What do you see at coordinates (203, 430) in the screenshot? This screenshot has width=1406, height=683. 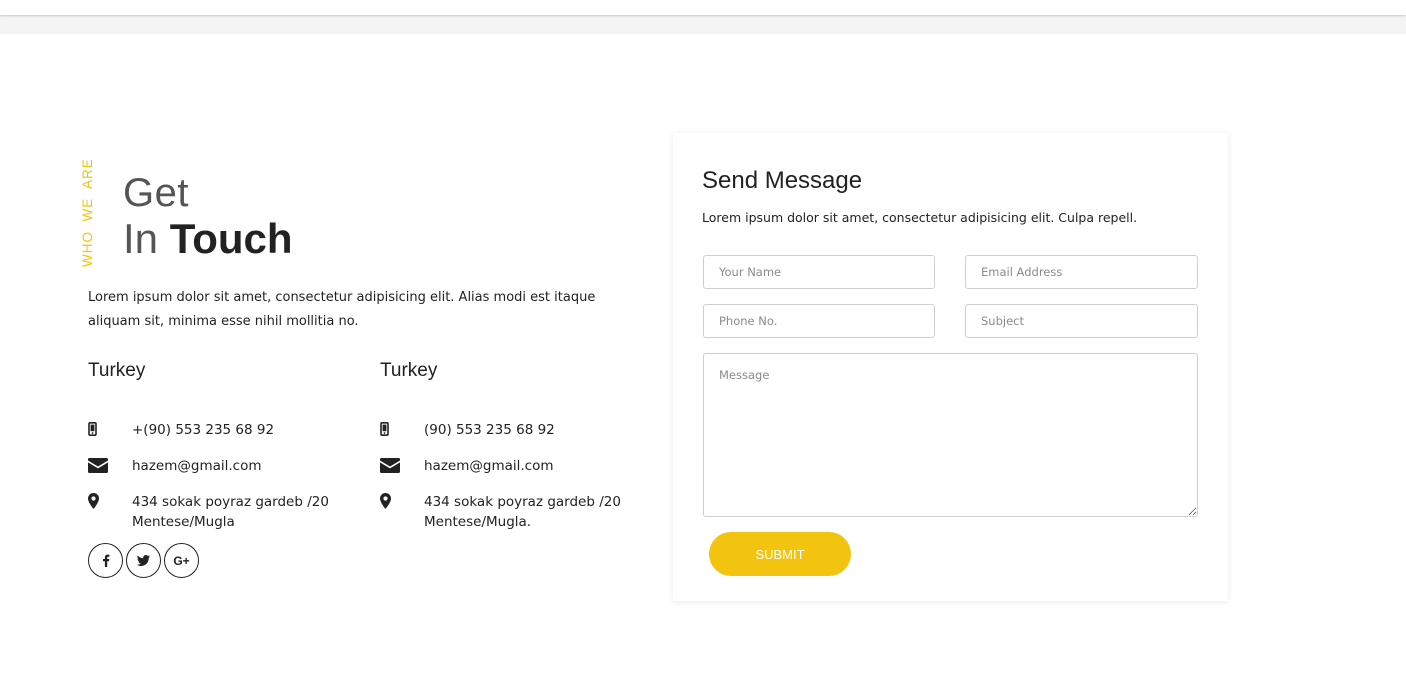 I see `phone-number: +(90) 553 235 68 92` at bounding box center [203, 430].